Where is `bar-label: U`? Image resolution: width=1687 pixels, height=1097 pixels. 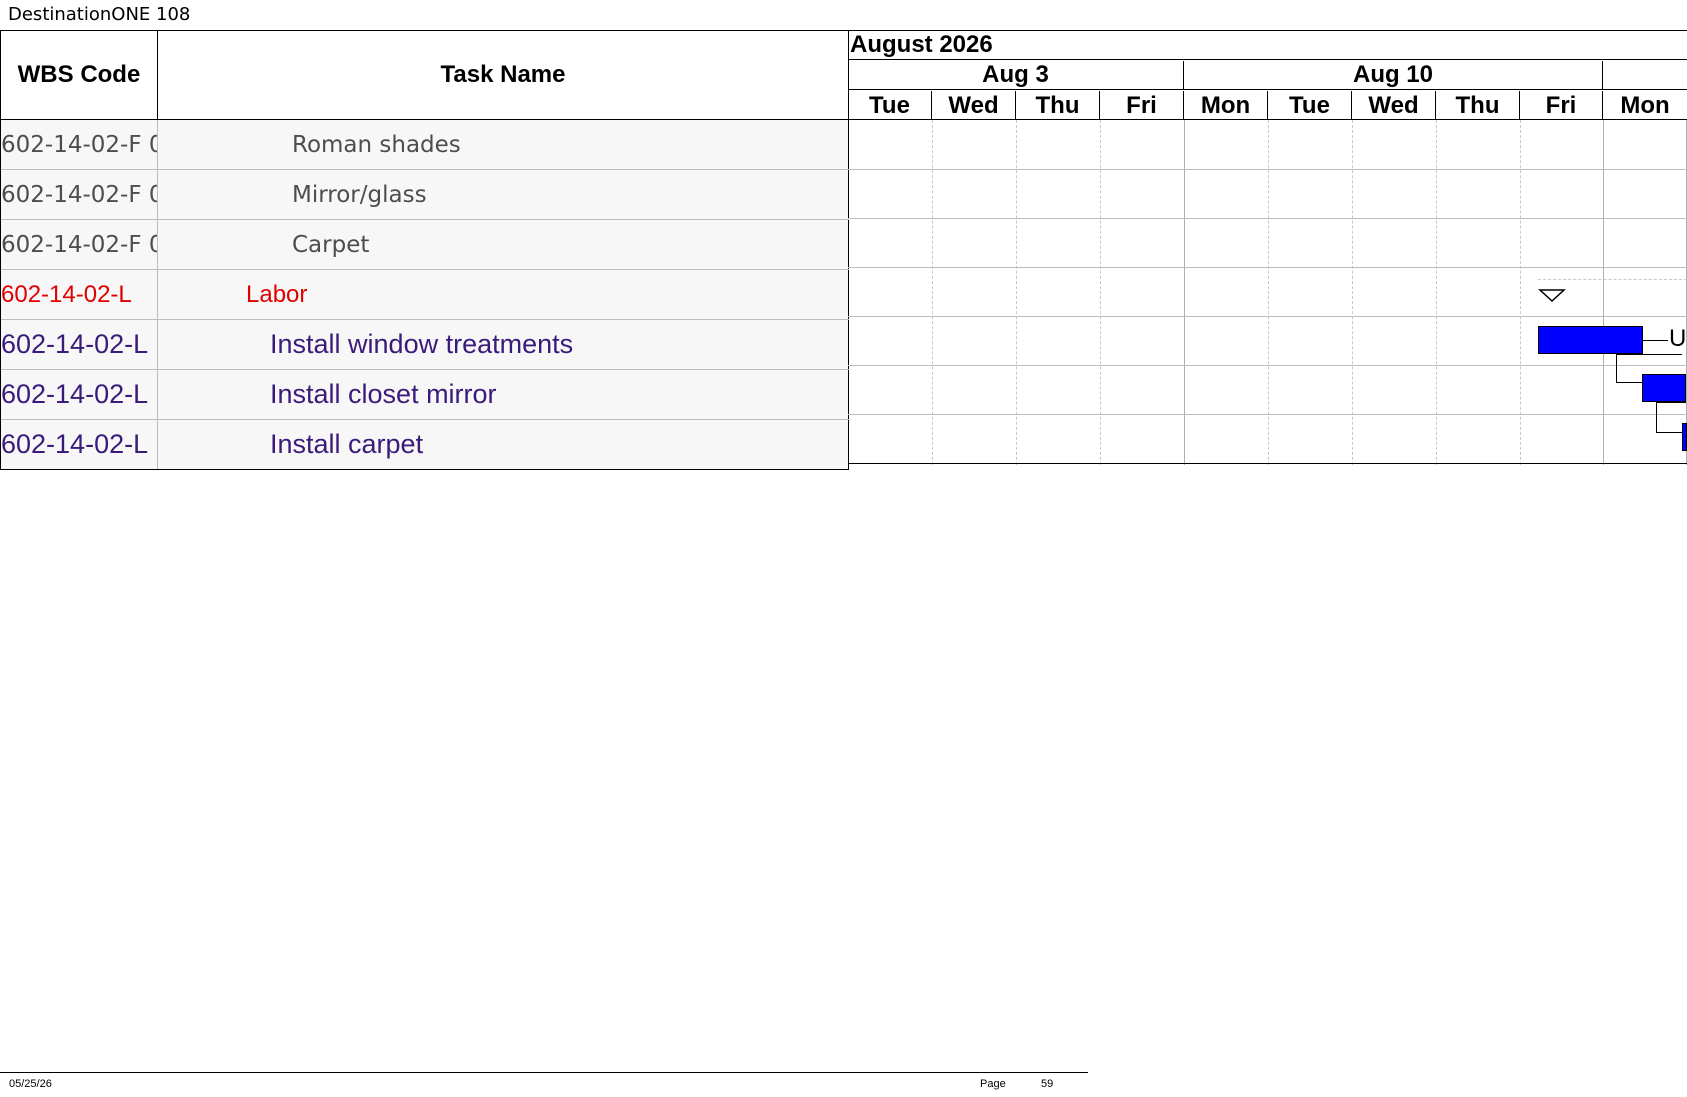
bar-label: U is located at coordinates (1678, 338).